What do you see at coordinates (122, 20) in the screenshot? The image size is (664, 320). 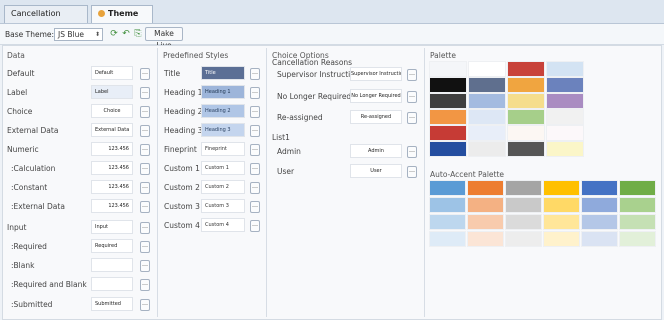 I see `tab-theme: Theme×` at bounding box center [122, 20].